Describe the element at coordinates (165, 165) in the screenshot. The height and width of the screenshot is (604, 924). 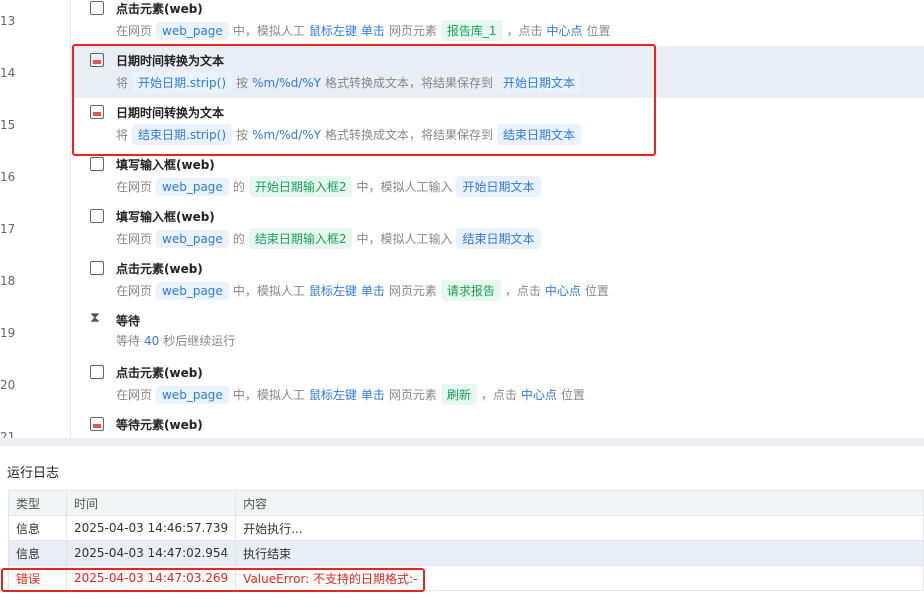
I see `step-title: 填写输入框(web)` at that location.